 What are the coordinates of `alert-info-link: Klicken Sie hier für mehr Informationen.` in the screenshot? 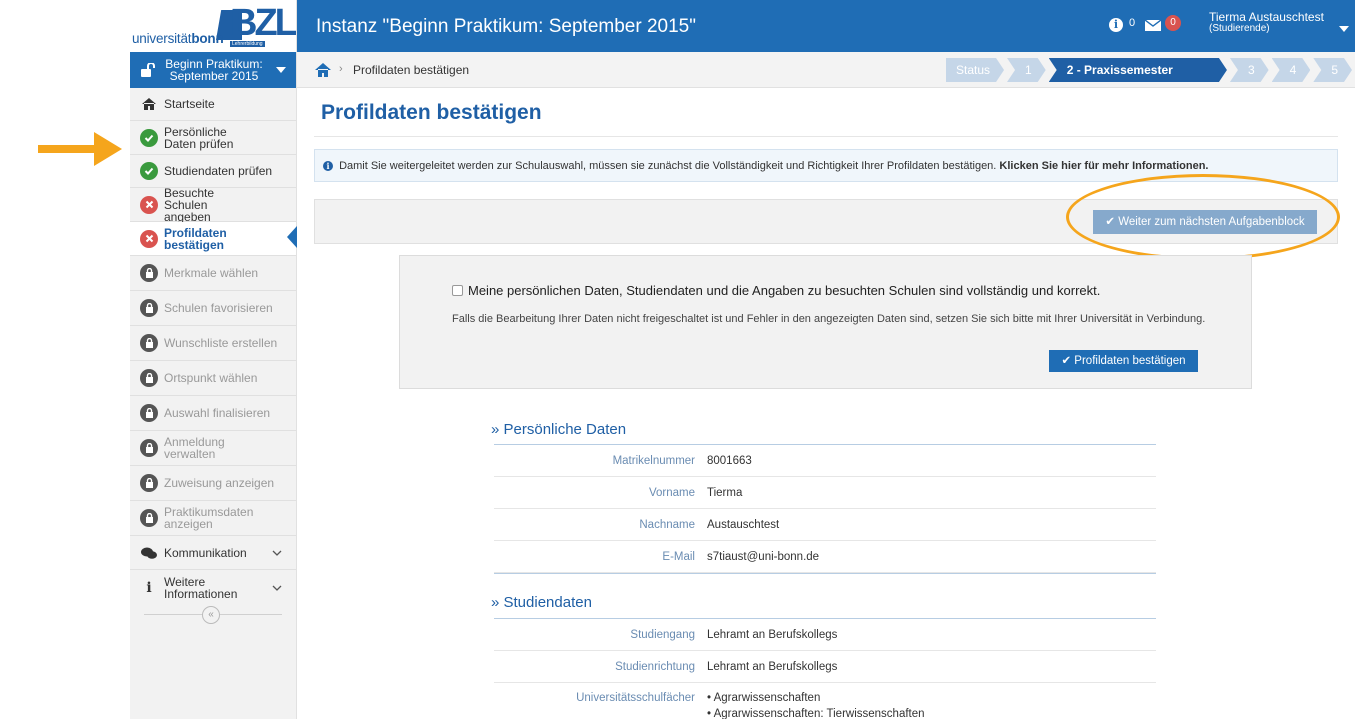 It's located at (1103, 166).